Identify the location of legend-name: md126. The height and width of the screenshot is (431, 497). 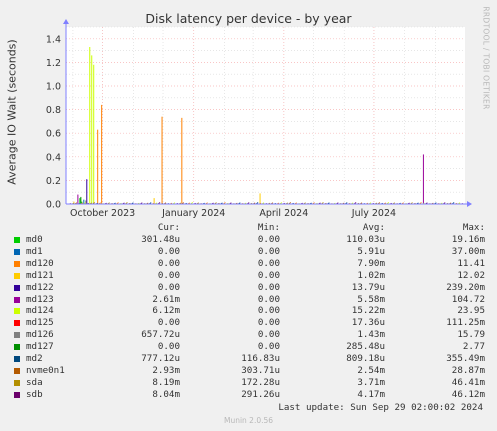
(40, 335).